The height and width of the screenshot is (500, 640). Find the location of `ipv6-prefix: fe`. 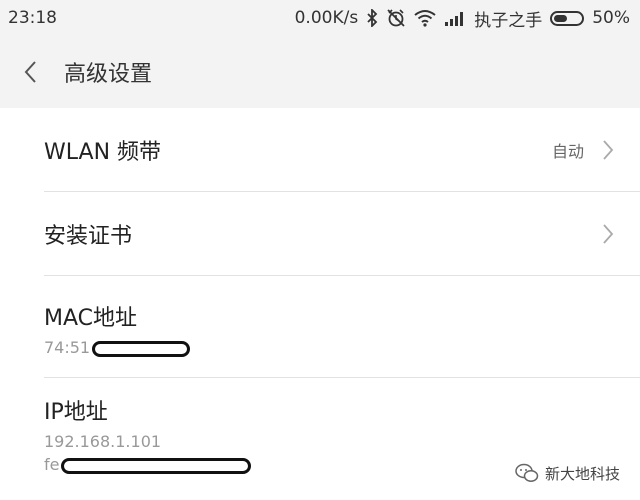

ipv6-prefix: fe is located at coordinates (52, 464).